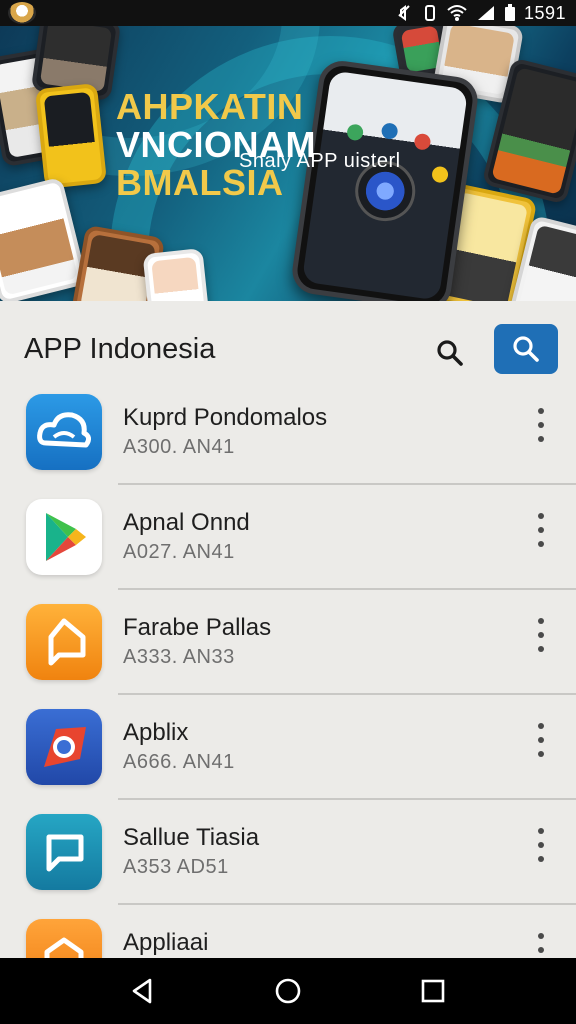 The image size is (576, 1024). What do you see at coordinates (64, 537) in the screenshot?
I see `play-store-icon` at bounding box center [64, 537].